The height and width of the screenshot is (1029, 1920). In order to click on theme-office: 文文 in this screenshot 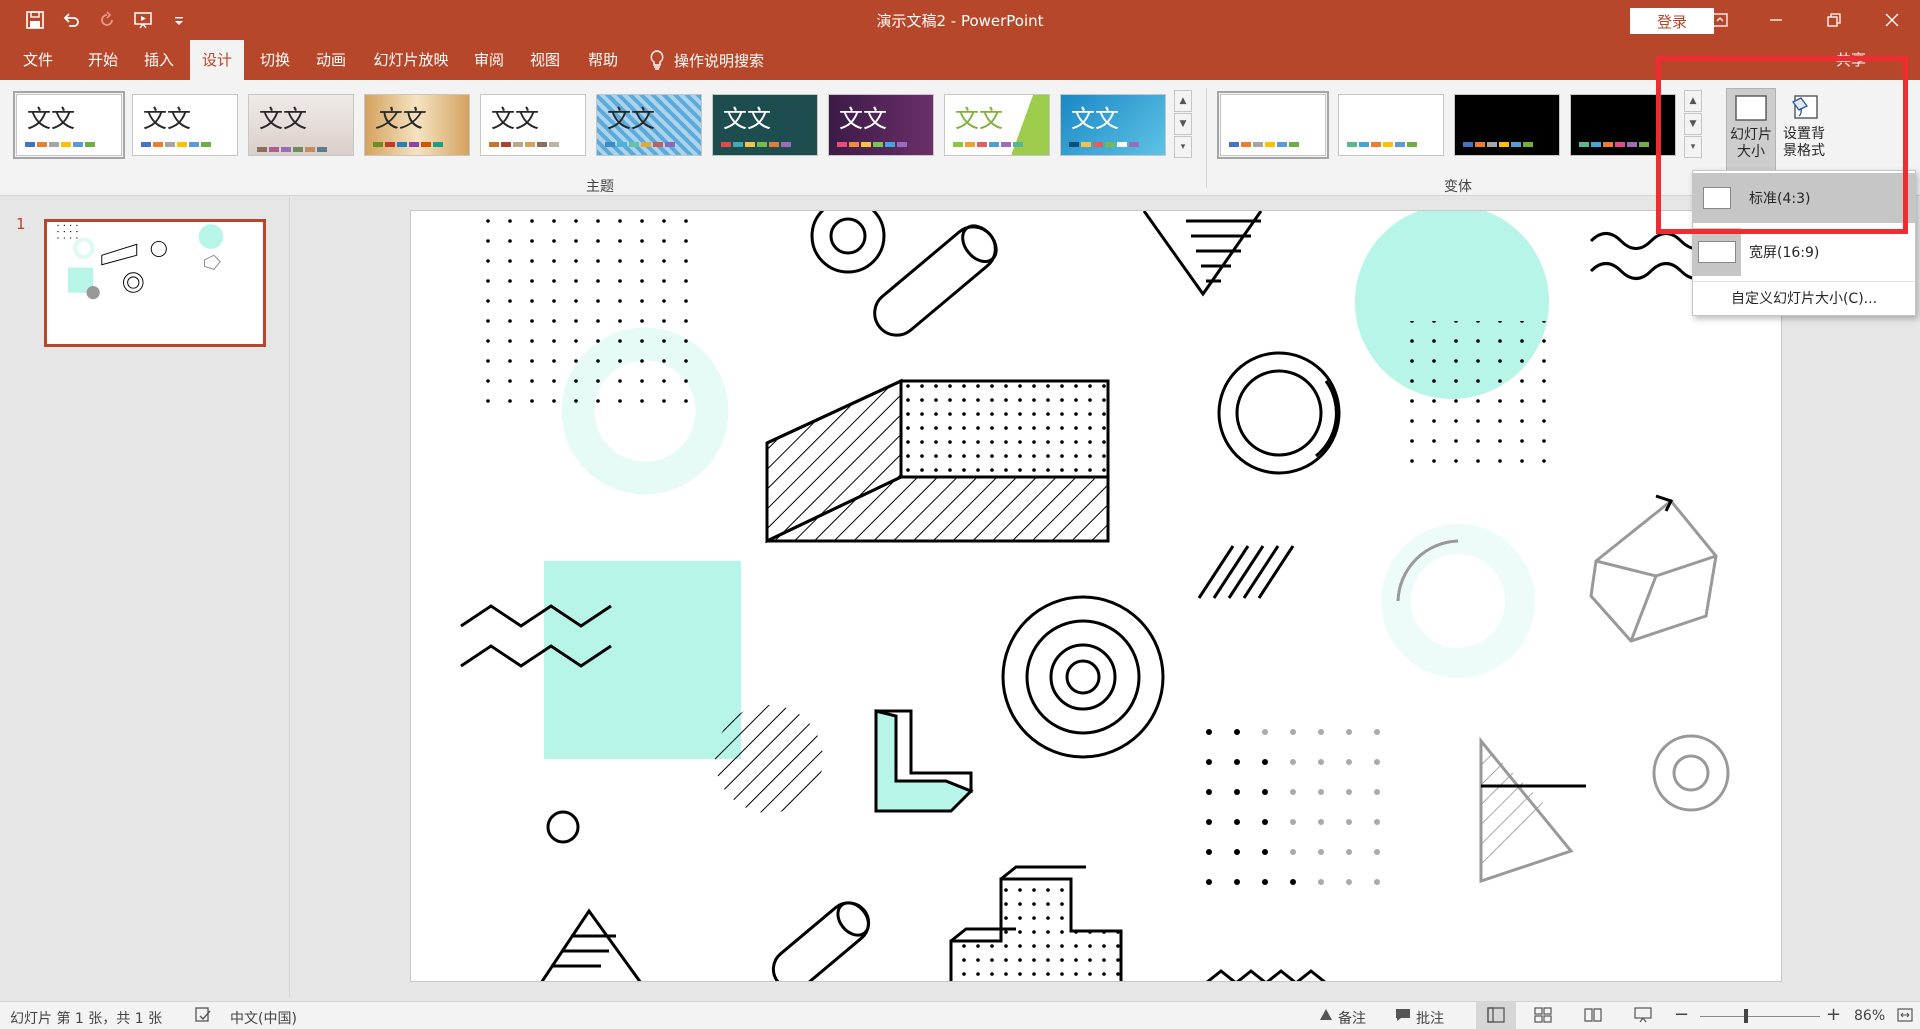, I will do `click(69, 125)`.